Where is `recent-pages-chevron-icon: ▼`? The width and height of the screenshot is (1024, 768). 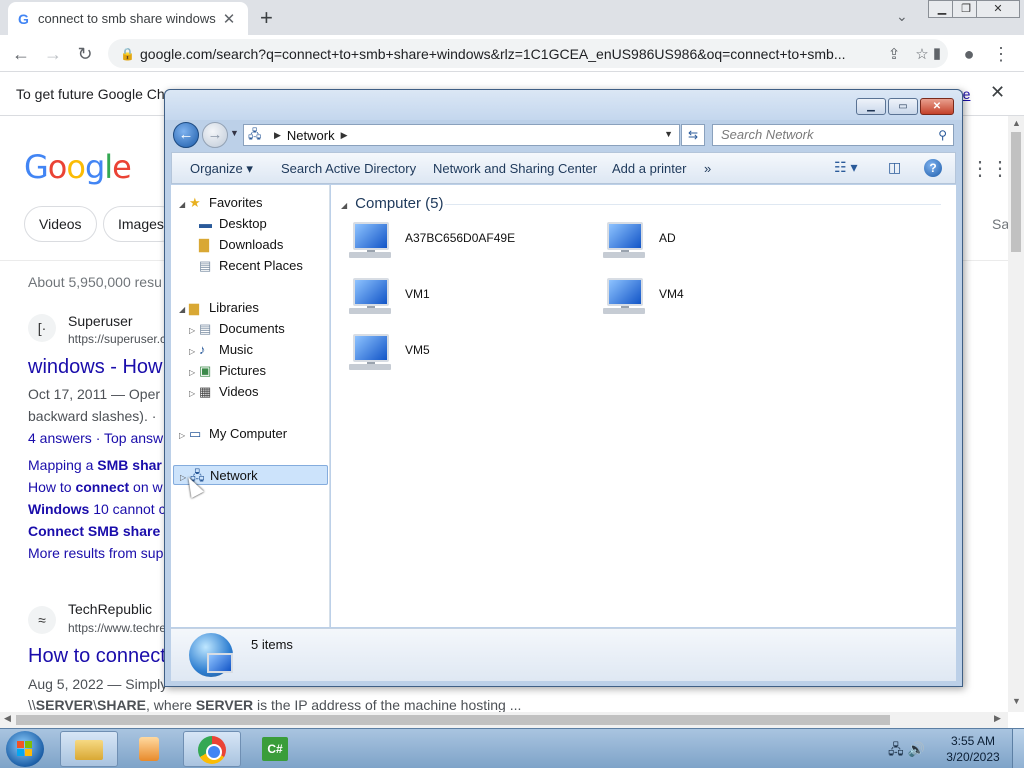 recent-pages-chevron-icon: ▼ is located at coordinates (234, 133).